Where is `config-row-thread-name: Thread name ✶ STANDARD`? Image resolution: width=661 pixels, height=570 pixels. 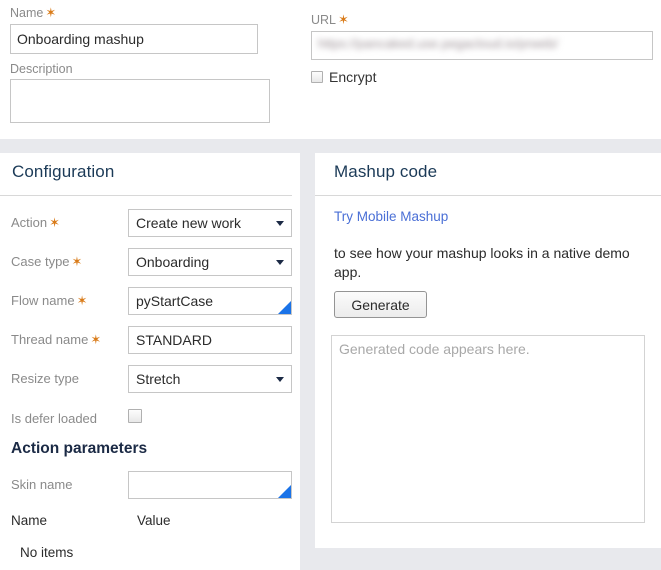
config-row-thread-name: Thread name ✶ STANDARD is located at coordinates (150, 341).